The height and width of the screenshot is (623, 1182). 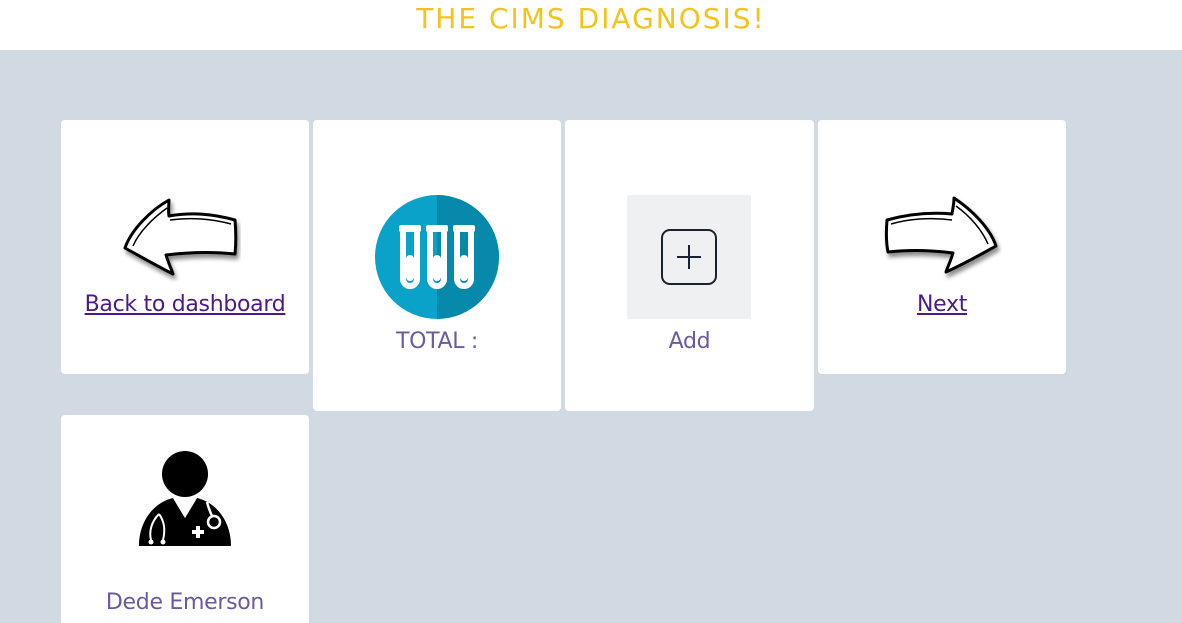 I want to click on page-title: THE CIMS DIAGNOSIS!, so click(x=591, y=18).